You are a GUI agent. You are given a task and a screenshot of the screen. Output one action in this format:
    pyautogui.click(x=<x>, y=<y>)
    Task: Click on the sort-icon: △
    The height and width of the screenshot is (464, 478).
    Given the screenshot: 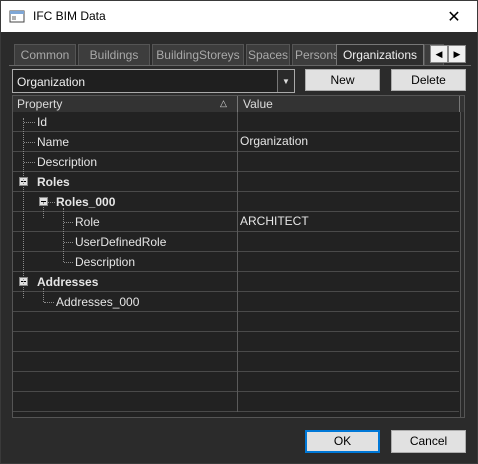 What is the action you would take?
    pyautogui.click(x=223, y=103)
    